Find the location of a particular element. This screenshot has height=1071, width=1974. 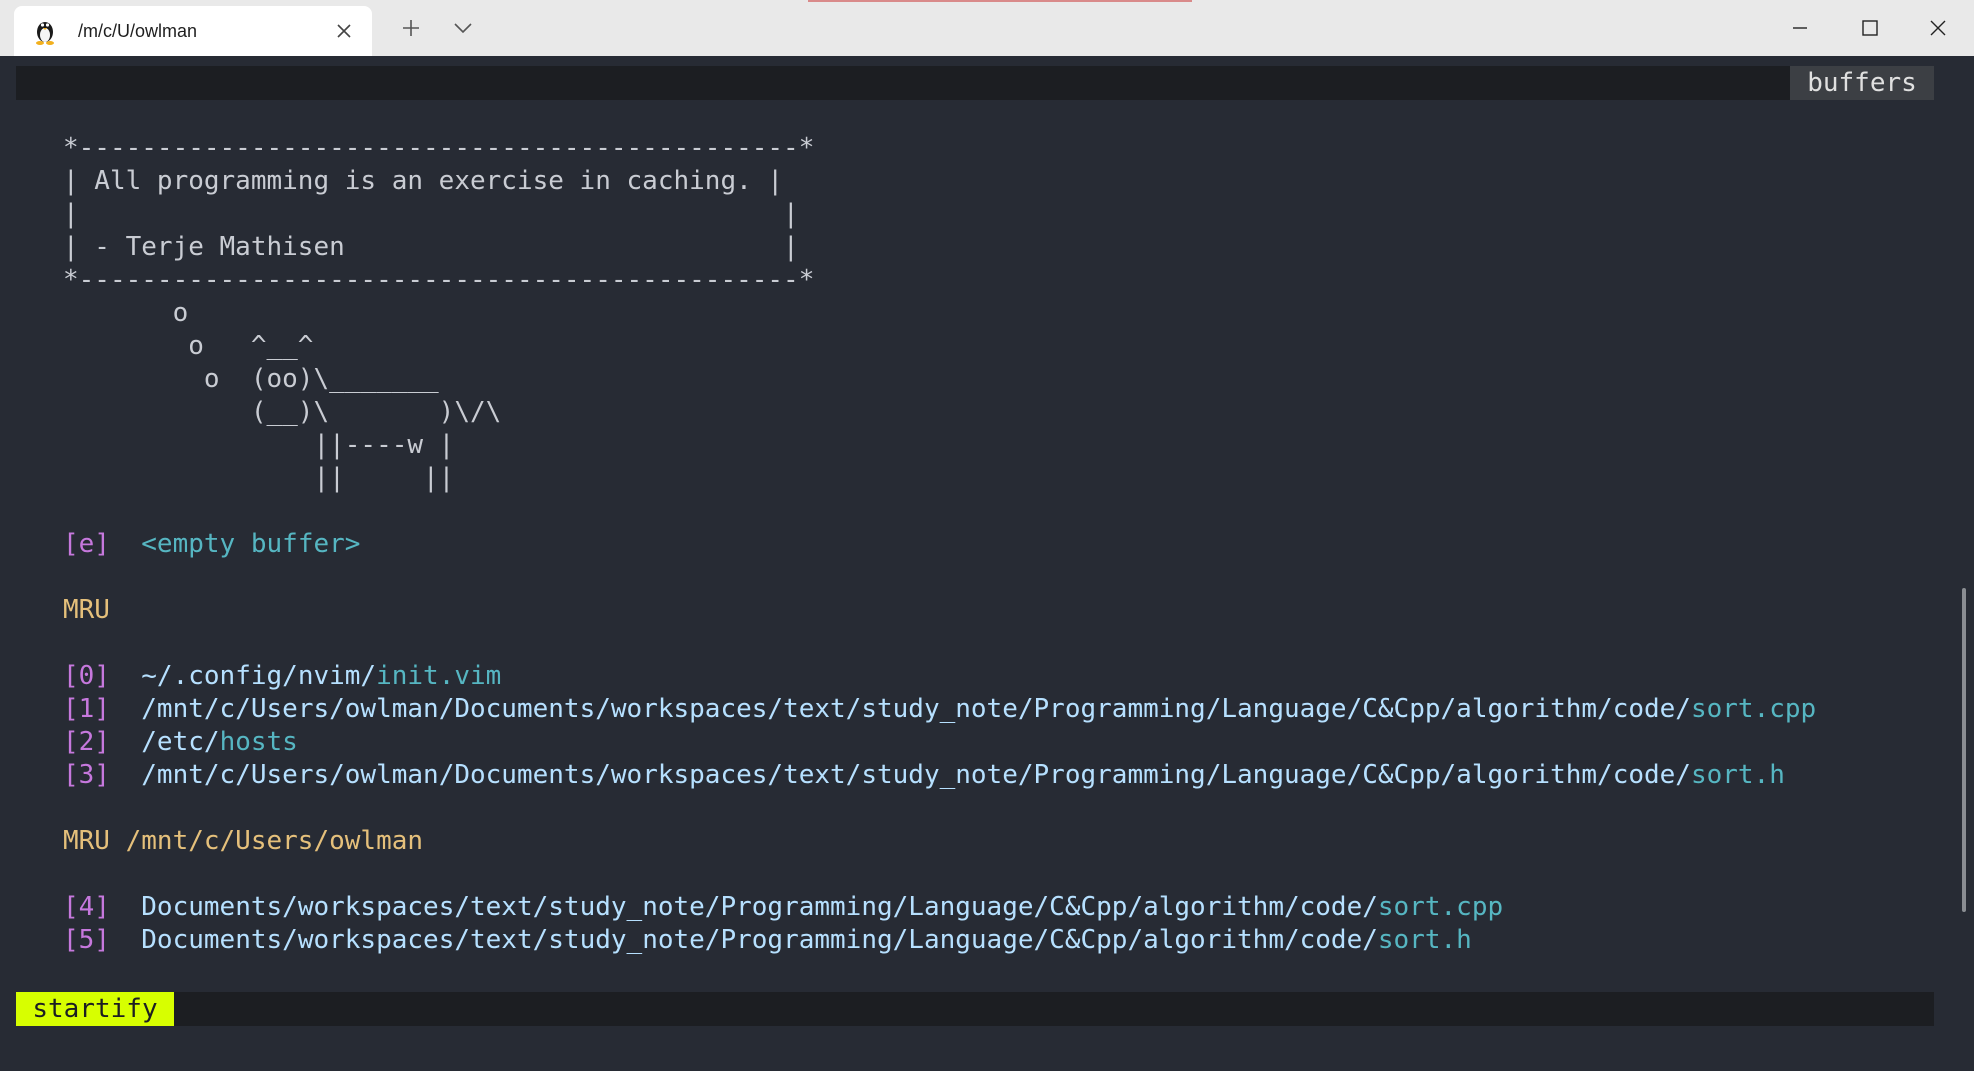

mru-dir-header: MRU /mnt/c/Users/owlman is located at coordinates (243, 841).